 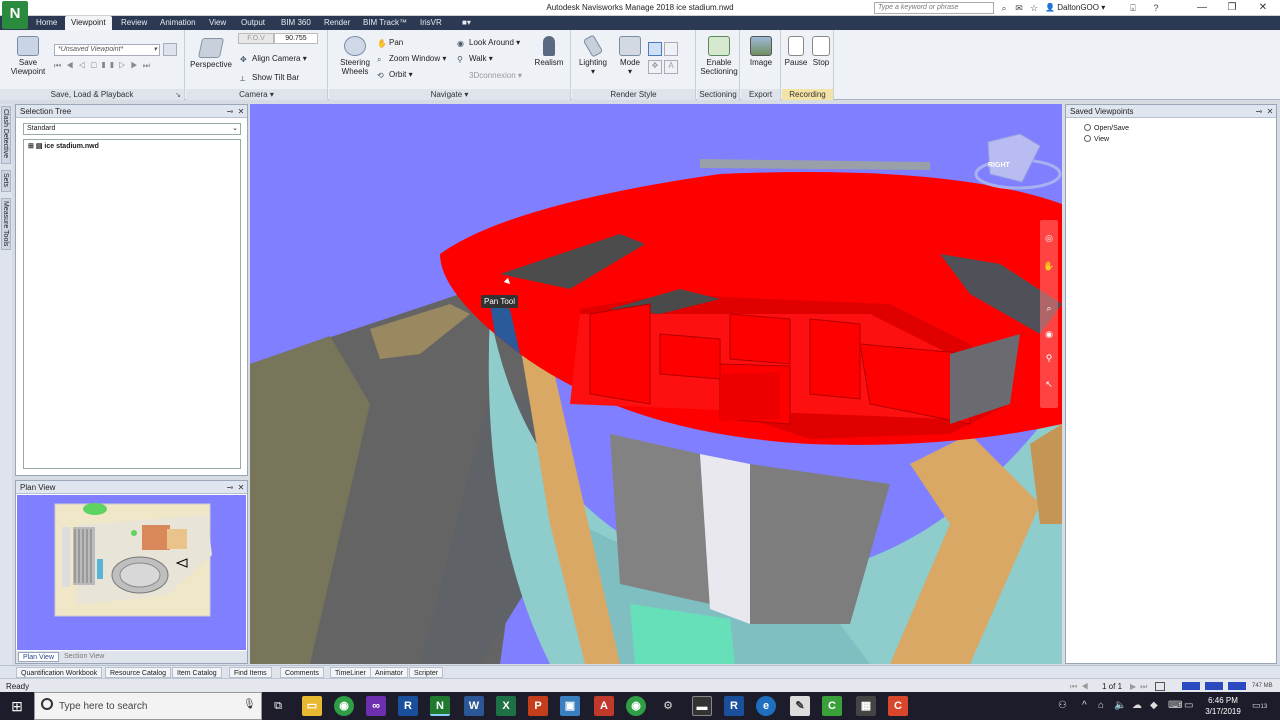 I want to click on user-account: 👤 DaltonGOO ▾, so click(x=1075, y=7).